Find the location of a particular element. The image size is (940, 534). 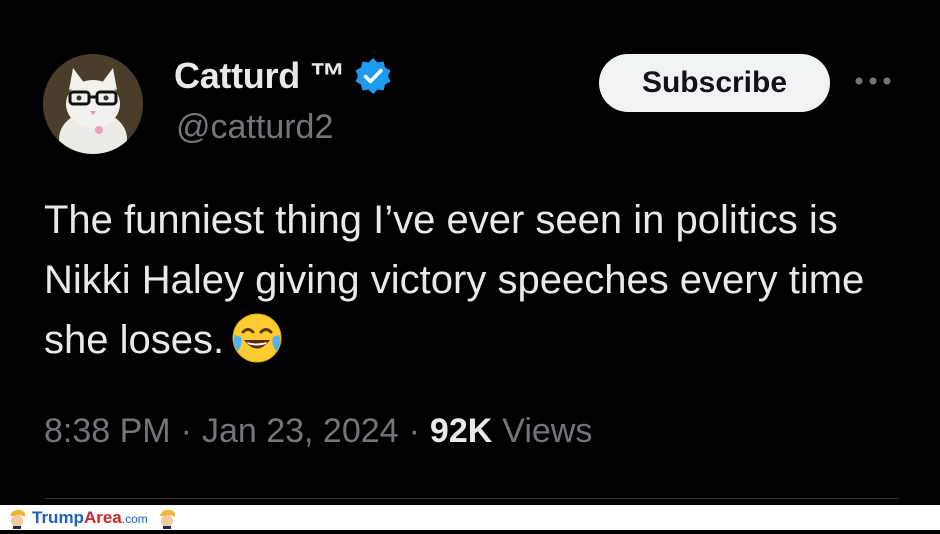

verified-badge-icon is located at coordinates (373, 76).